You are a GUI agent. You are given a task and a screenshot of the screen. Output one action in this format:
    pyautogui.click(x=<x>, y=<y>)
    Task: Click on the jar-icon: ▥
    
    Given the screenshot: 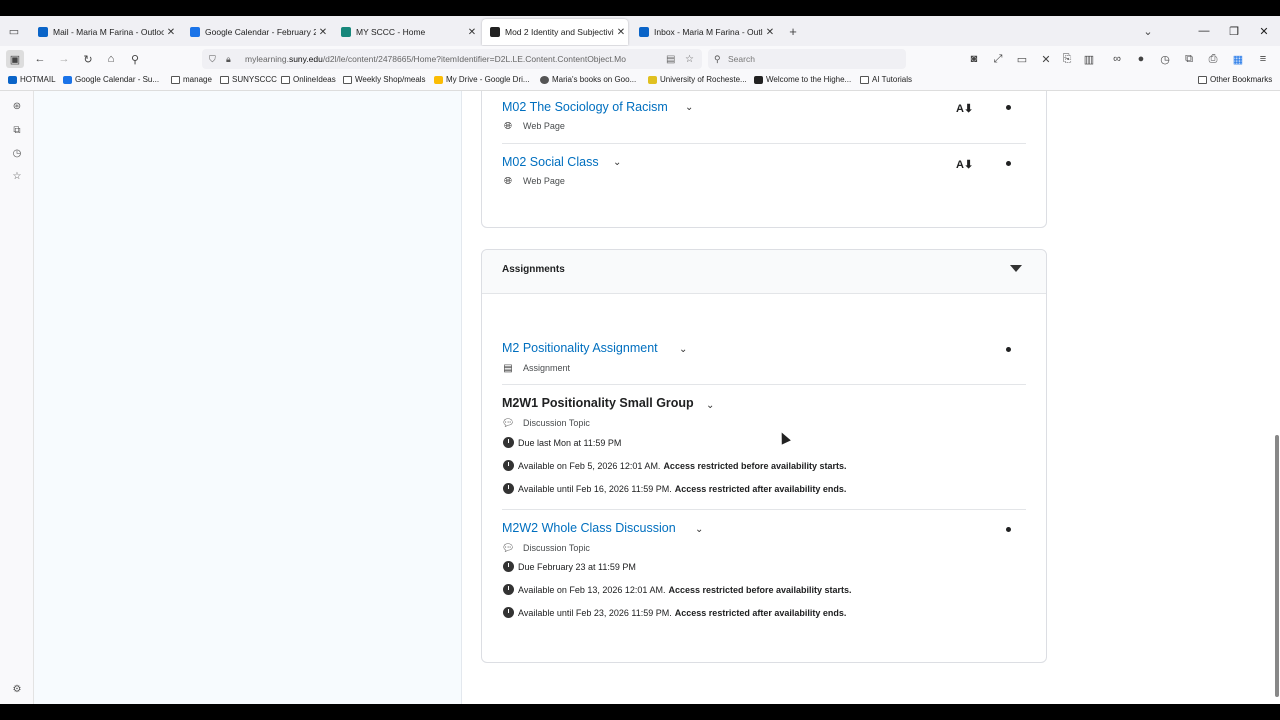 What is the action you would take?
    pyautogui.click(x=1089, y=59)
    